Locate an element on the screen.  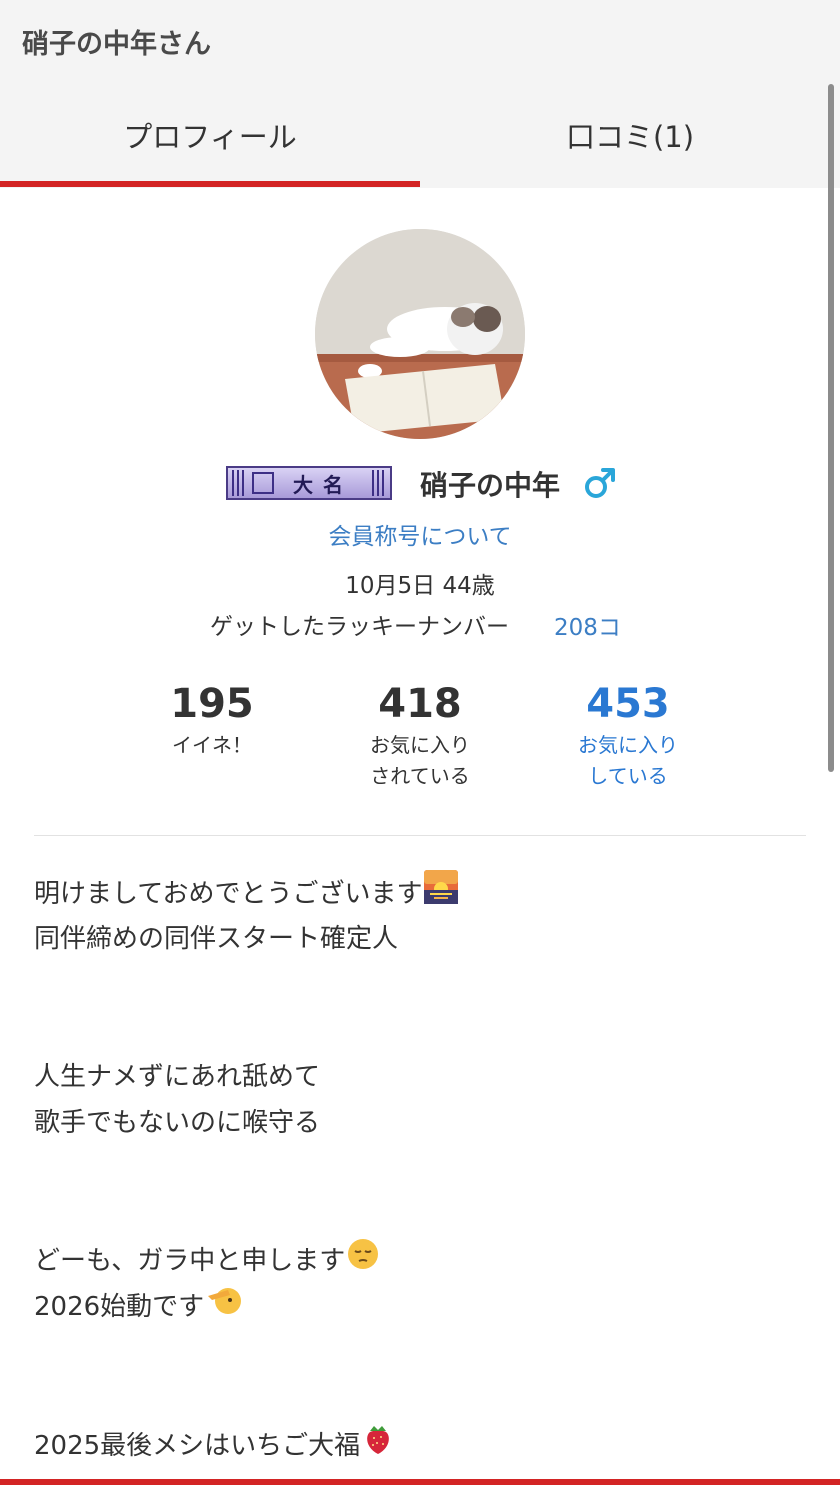
bottom-accent-bar is located at coordinates (420, 1482).